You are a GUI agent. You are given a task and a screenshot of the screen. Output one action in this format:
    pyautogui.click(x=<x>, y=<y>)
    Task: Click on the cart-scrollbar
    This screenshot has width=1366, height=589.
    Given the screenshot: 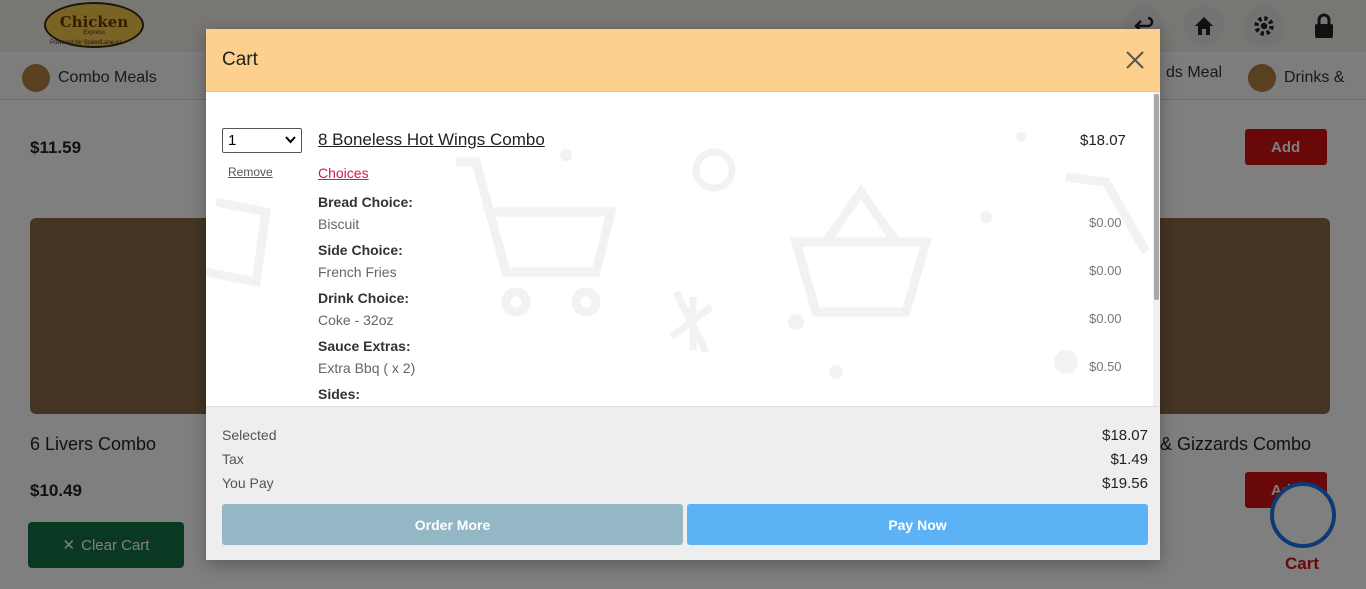 What is the action you would take?
    pyautogui.click(x=1156, y=249)
    